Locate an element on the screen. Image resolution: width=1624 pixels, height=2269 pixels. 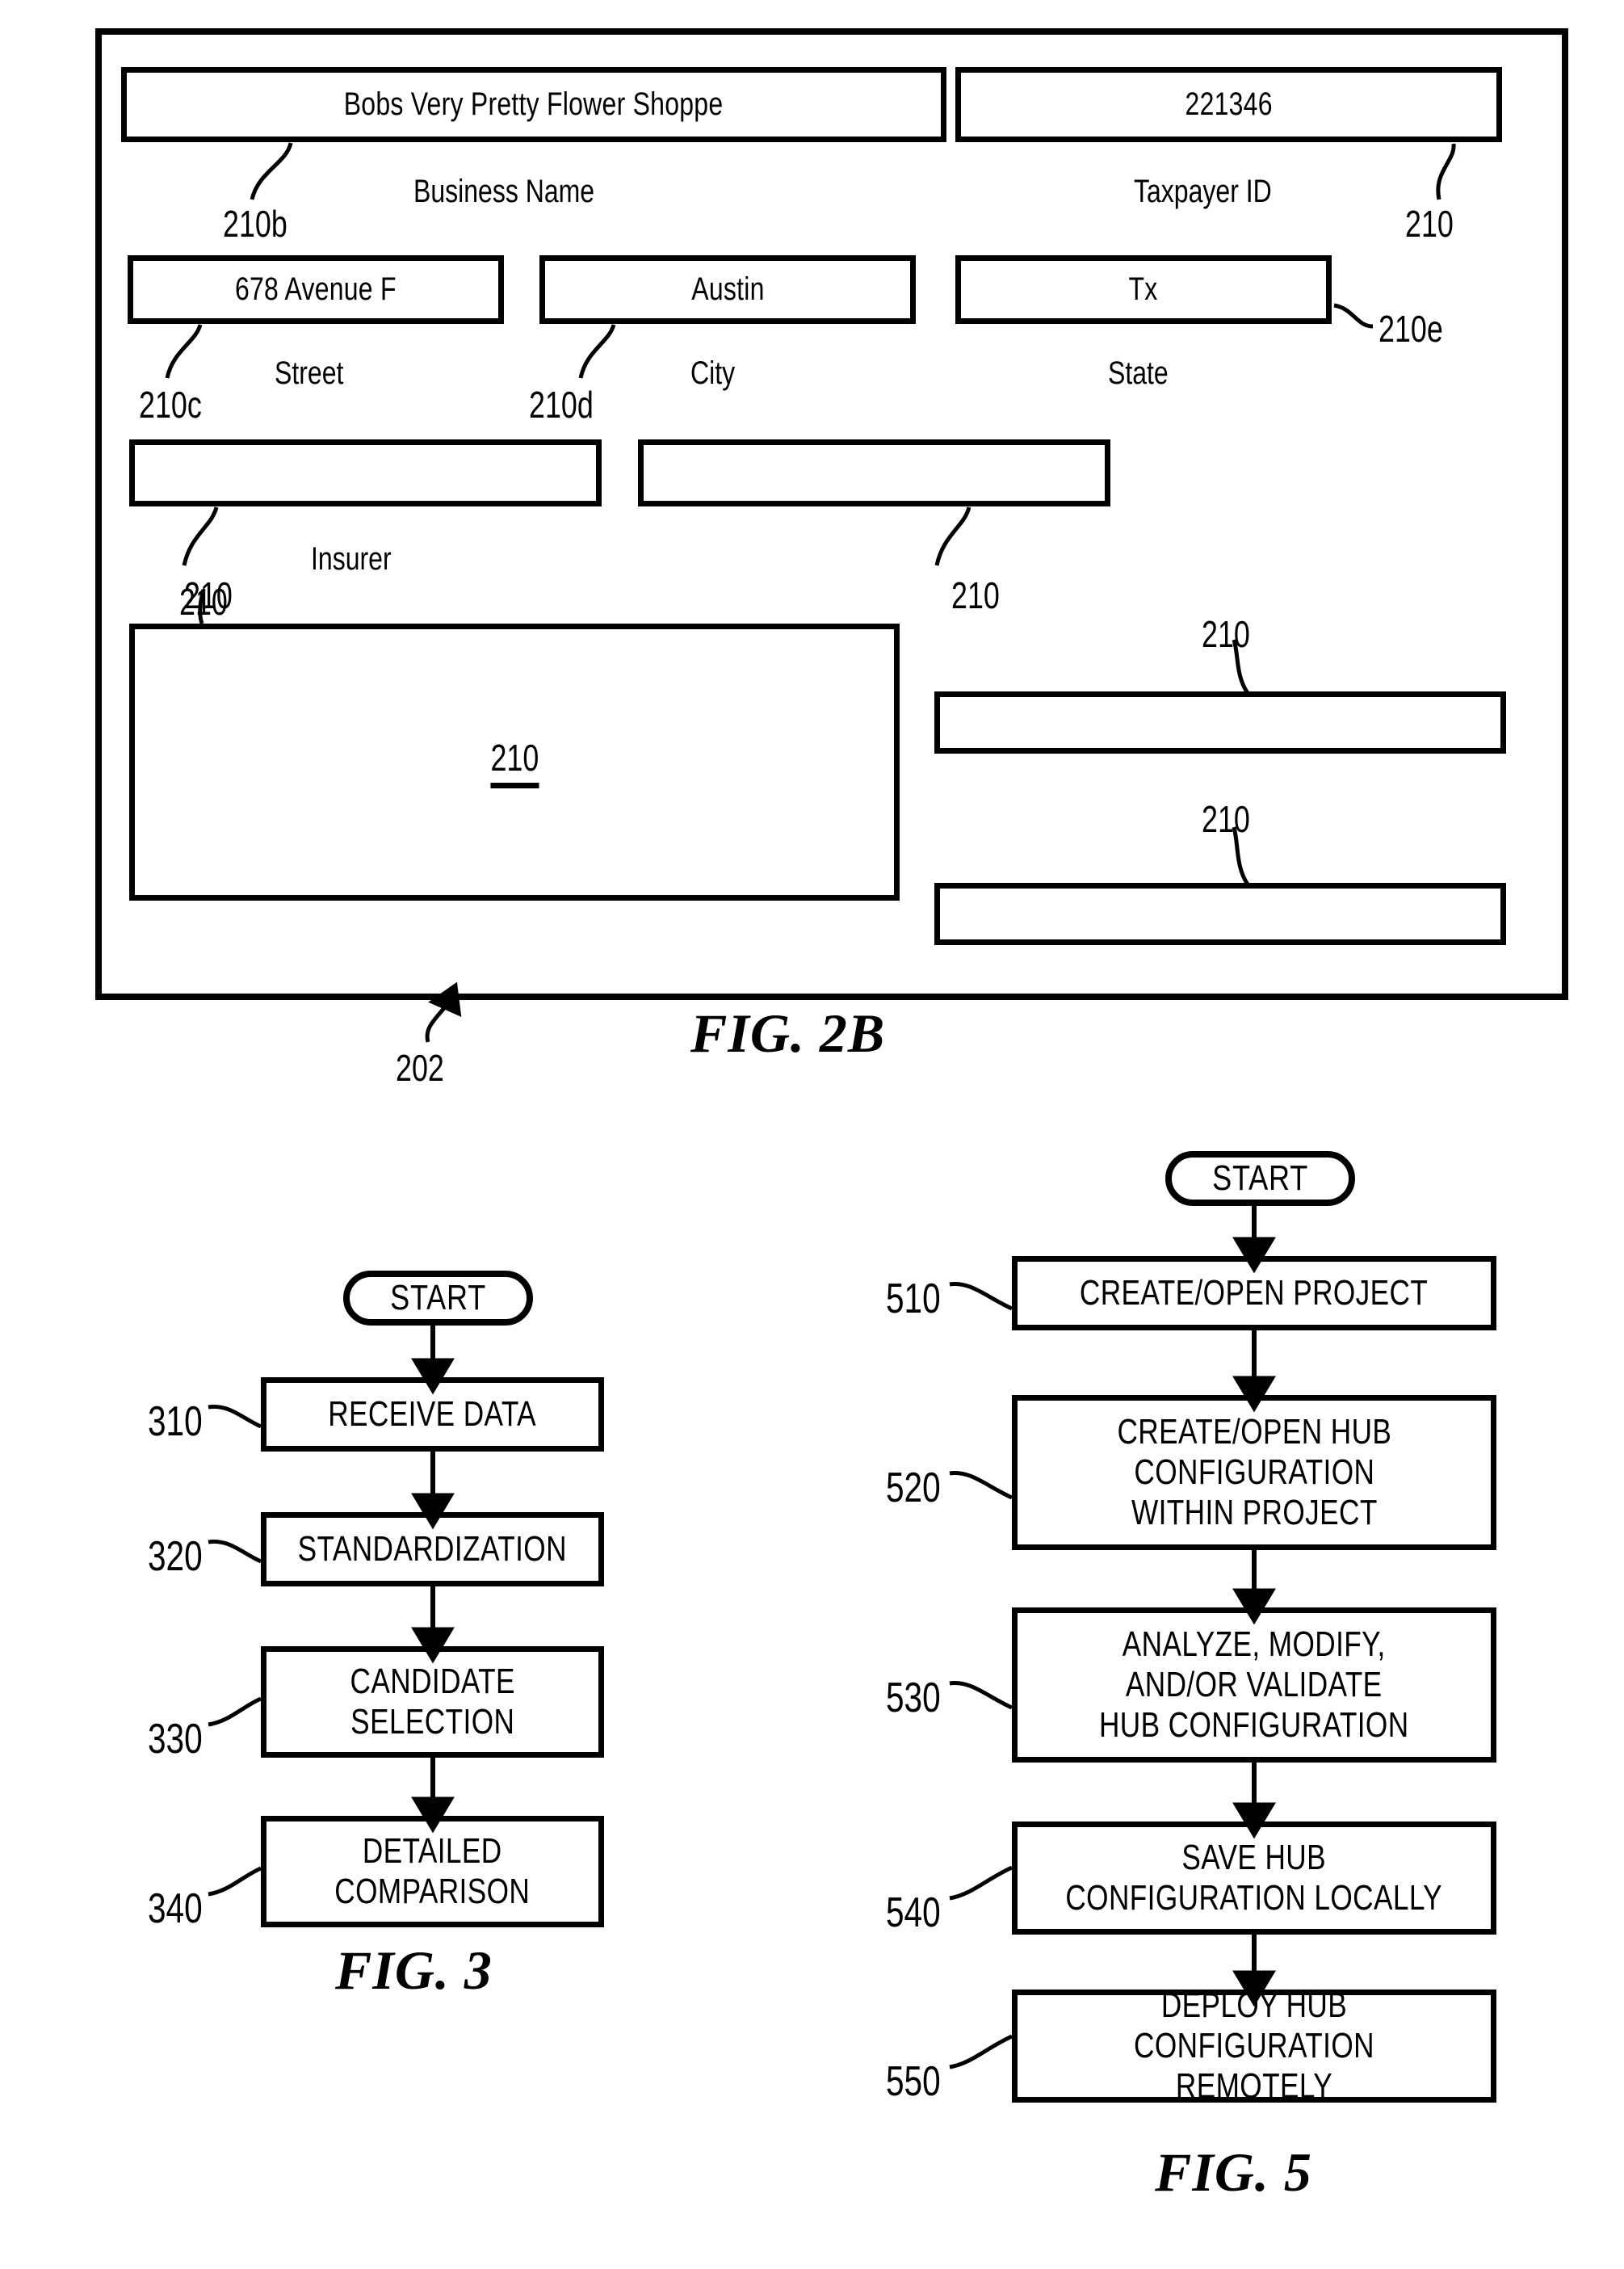
fig3-step-candidate-selection: CANDIDATE SELECTION is located at coordinates (432, 1702).